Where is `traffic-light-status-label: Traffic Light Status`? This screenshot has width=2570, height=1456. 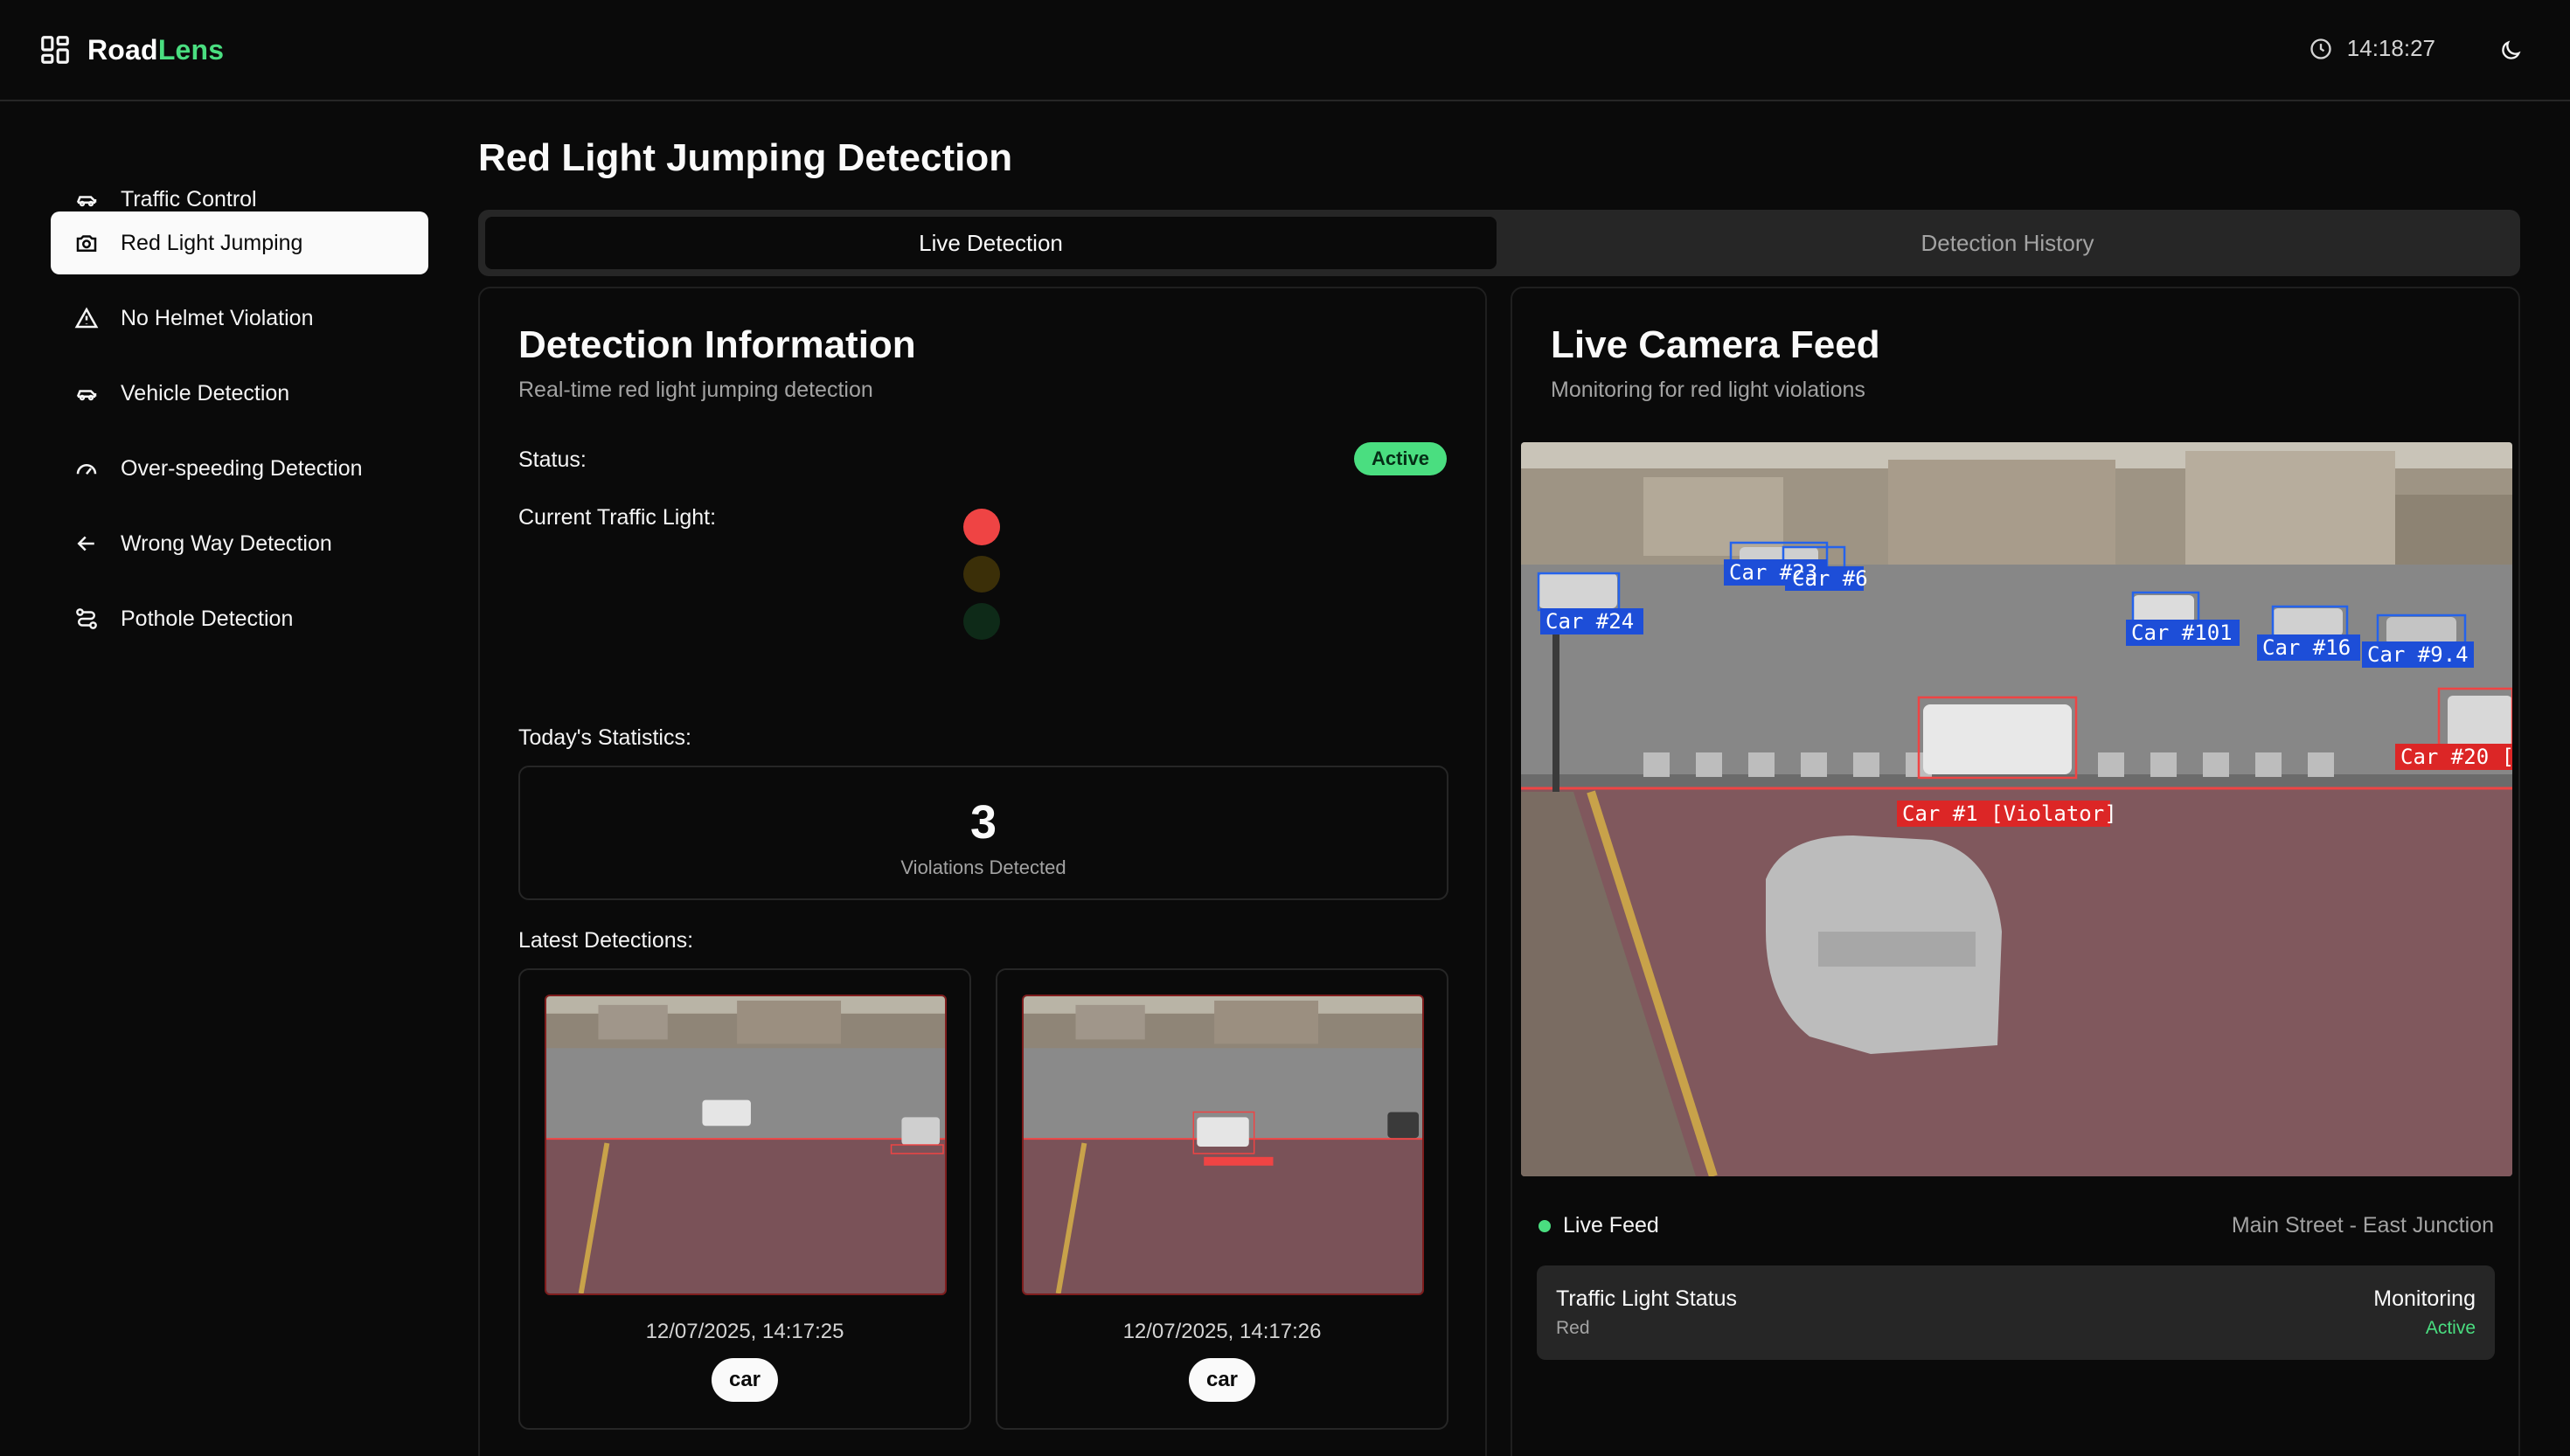
traffic-light-status-label: Traffic Light Status is located at coordinates (1647, 1298).